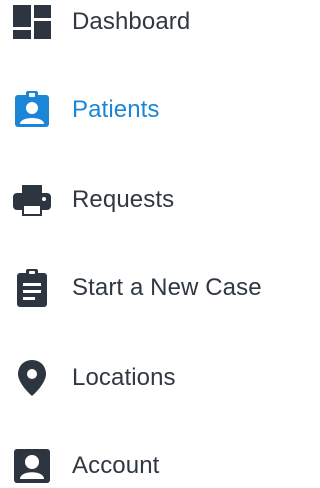  I want to click on nav-item-label: Dashboard, so click(131, 21).